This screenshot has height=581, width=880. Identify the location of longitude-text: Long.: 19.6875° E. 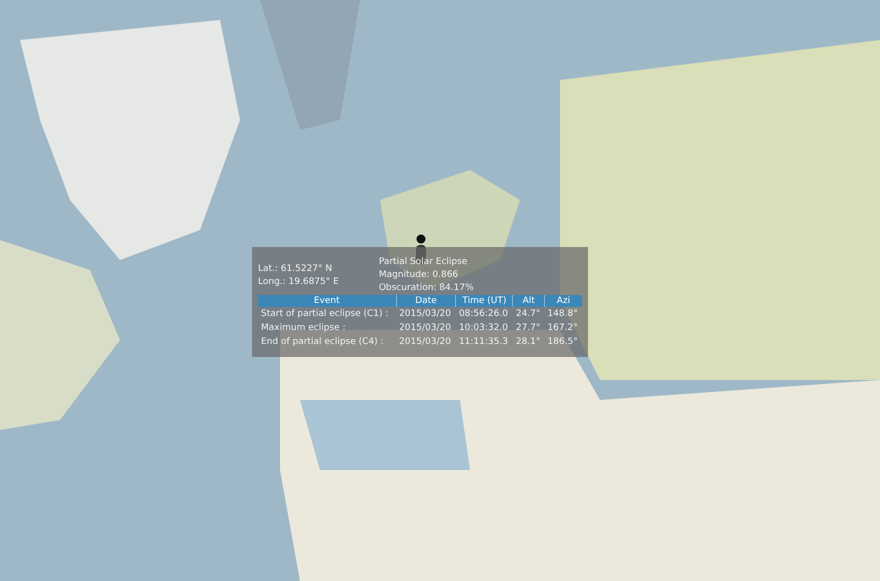
(298, 282).